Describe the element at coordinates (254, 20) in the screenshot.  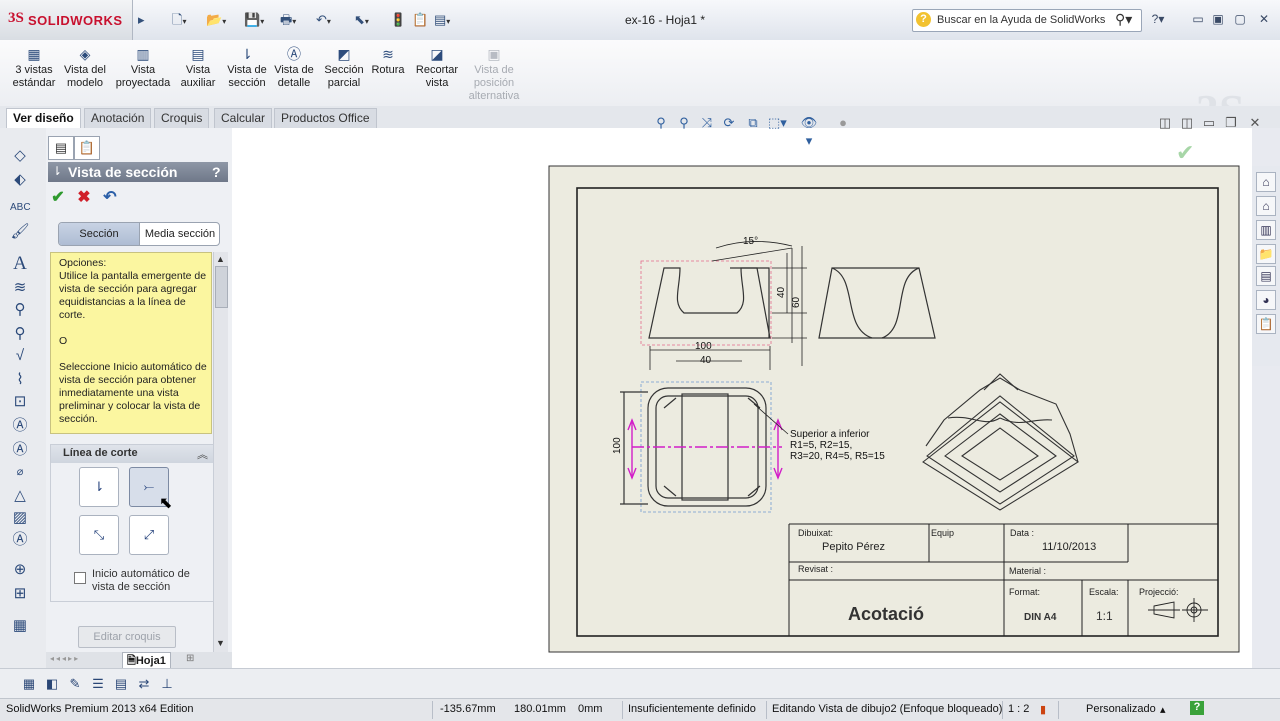
I see `save-icon: 💾▾` at that location.